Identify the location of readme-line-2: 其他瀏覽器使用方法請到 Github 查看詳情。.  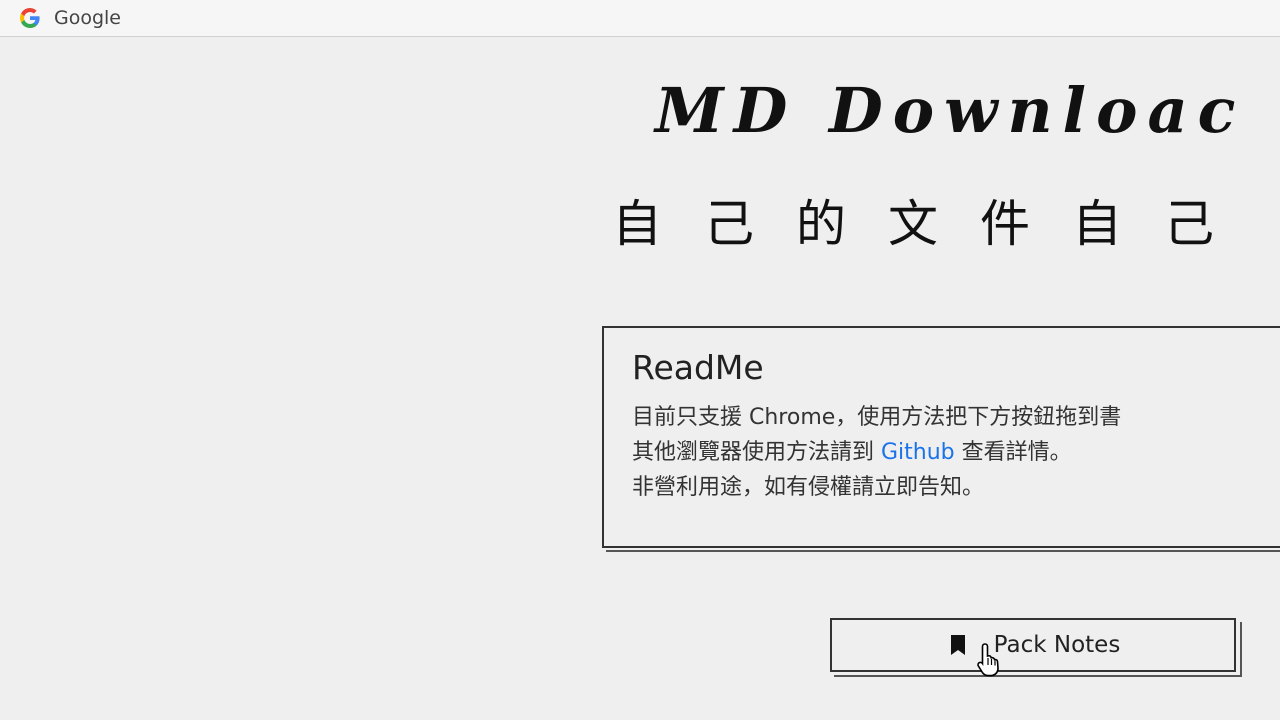
(876, 452).